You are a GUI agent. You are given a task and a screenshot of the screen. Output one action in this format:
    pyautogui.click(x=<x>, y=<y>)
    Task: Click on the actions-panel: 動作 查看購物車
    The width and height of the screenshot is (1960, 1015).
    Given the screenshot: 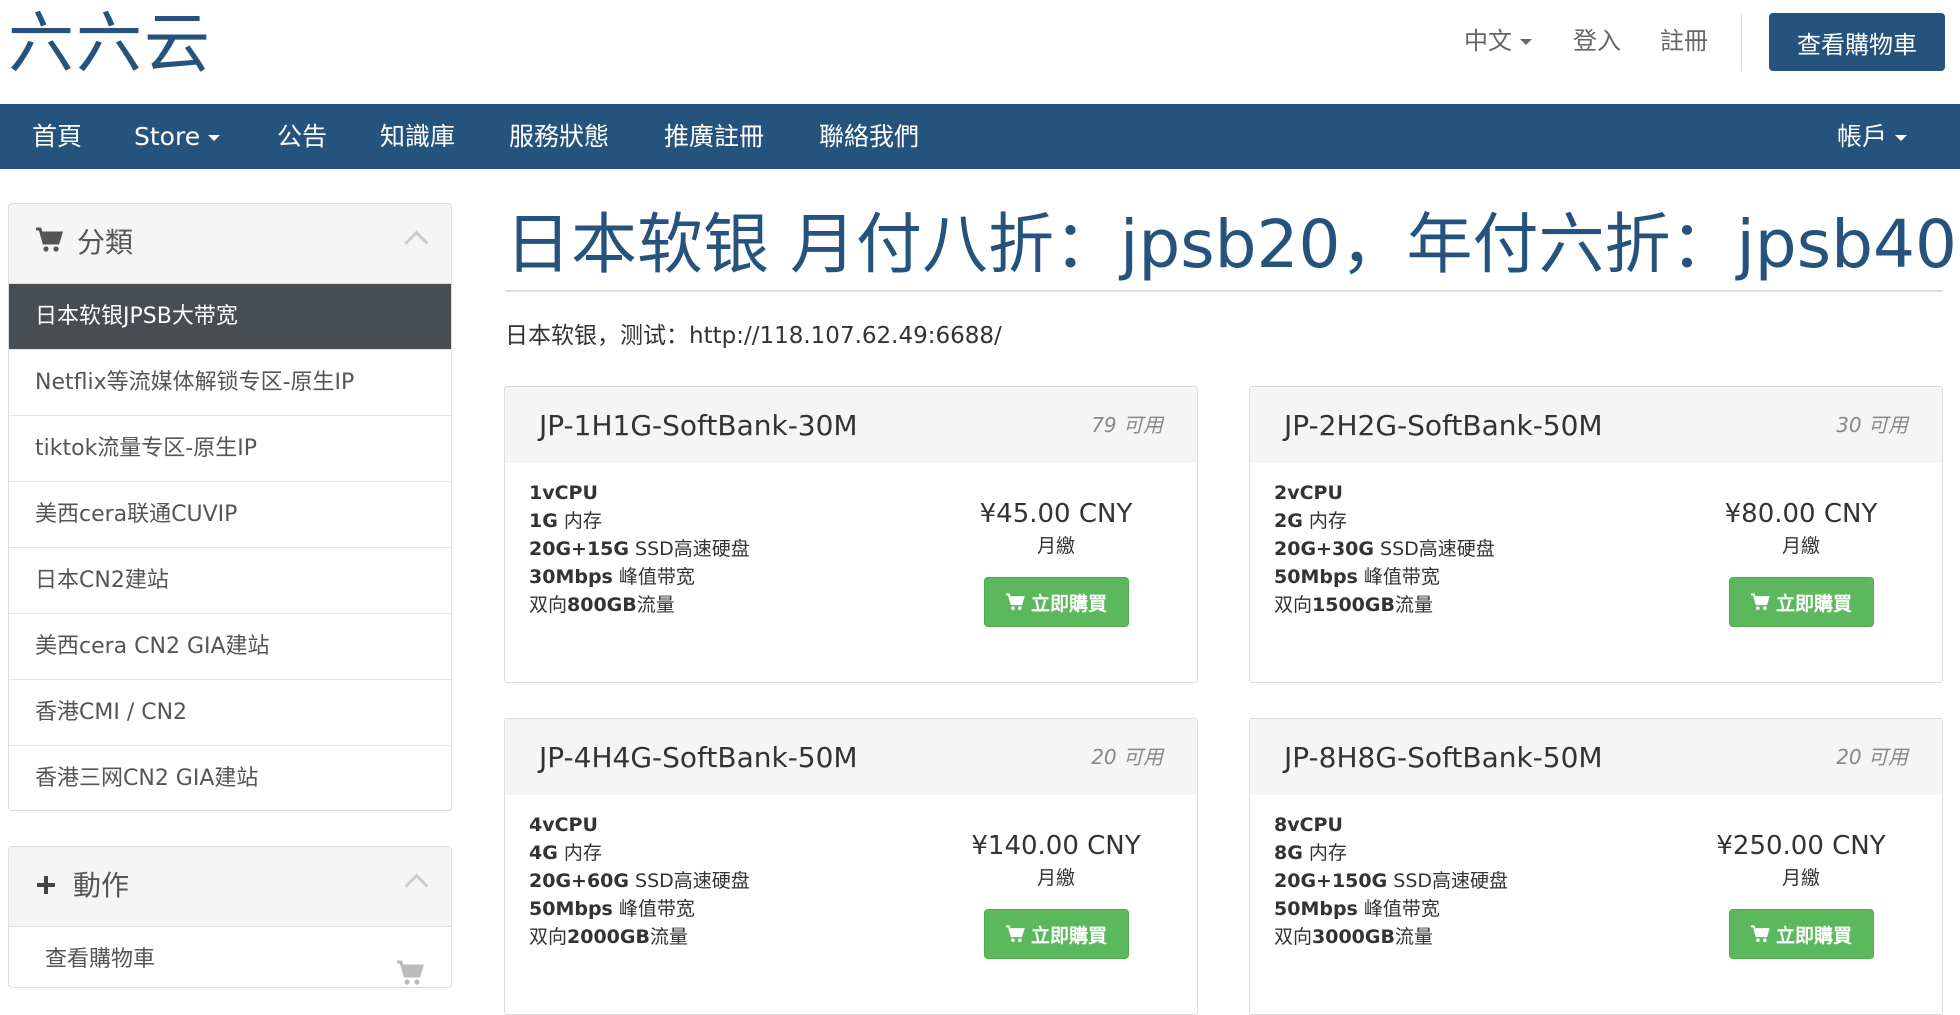 What is the action you would take?
    pyautogui.click(x=230, y=917)
    